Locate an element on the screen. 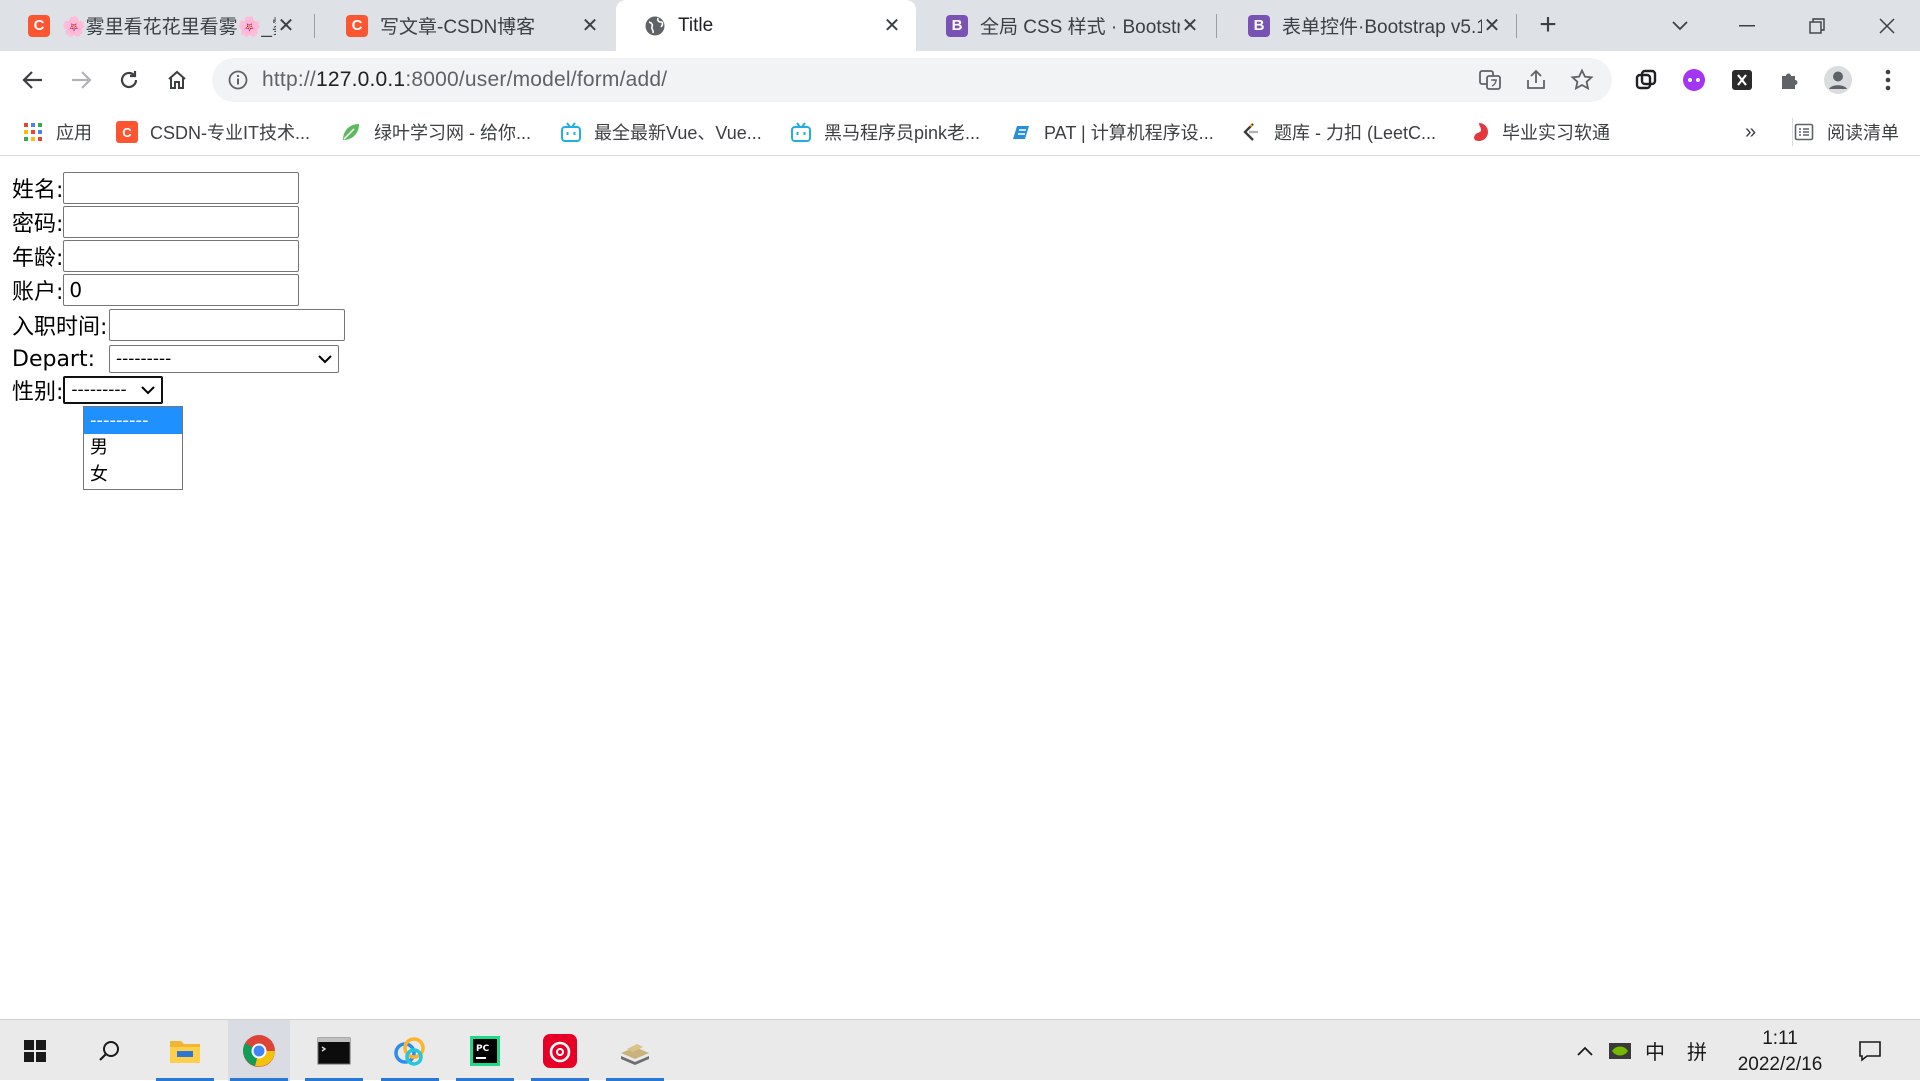 This screenshot has width=1920, height=1081. url-scheme: http:// is located at coordinates (289, 79).